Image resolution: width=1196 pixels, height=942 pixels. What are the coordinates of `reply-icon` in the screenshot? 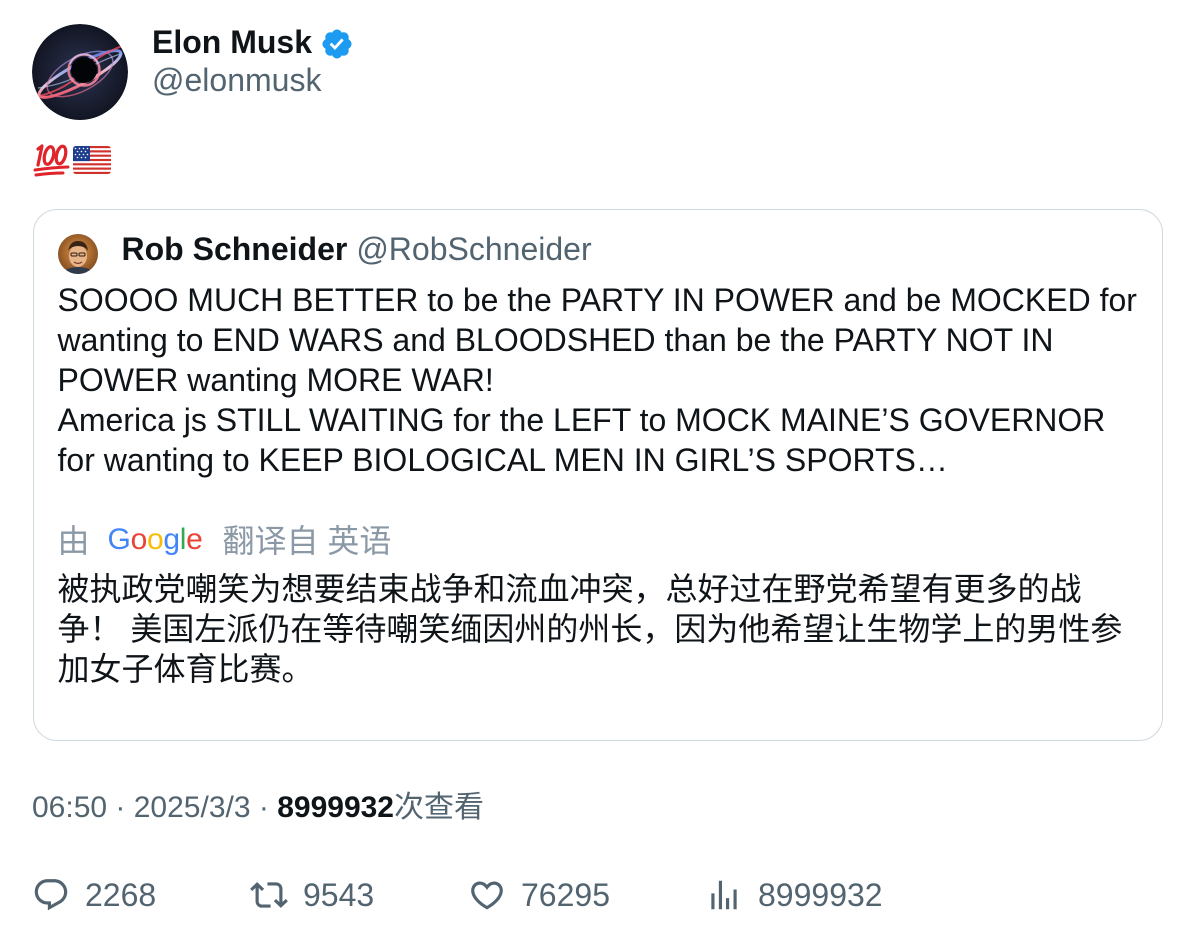 It's located at (51, 895).